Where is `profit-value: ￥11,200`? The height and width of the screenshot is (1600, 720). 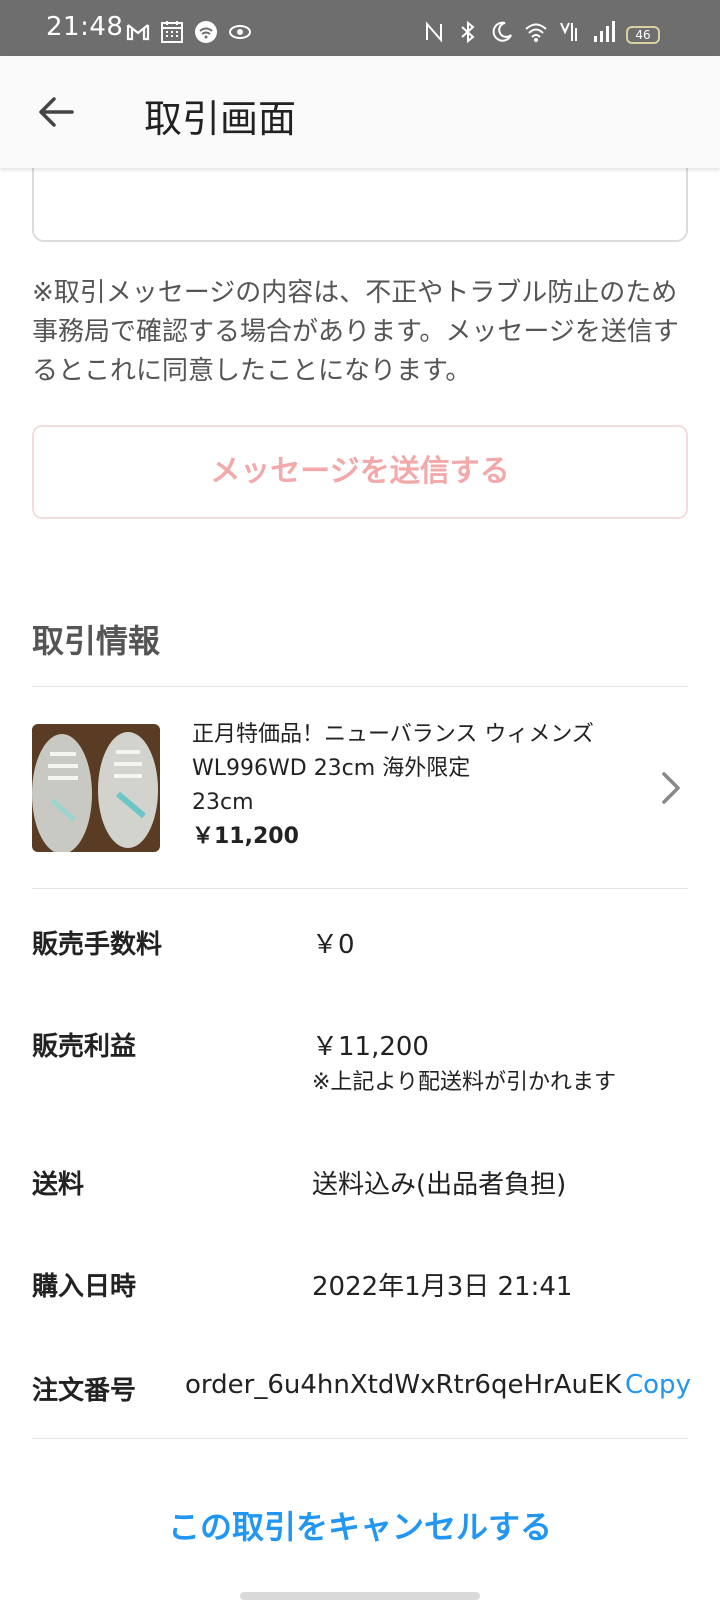
profit-value: ￥11,200 is located at coordinates (370, 1047).